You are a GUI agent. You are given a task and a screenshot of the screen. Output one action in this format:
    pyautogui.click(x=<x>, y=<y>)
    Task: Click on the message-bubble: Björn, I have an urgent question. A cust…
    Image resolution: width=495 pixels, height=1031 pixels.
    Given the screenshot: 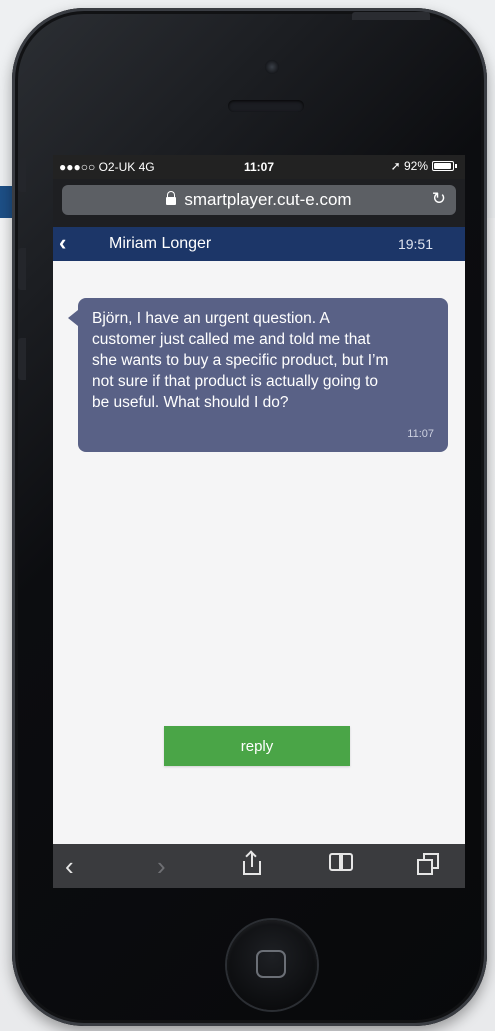 What is the action you would take?
    pyautogui.click(x=258, y=375)
    